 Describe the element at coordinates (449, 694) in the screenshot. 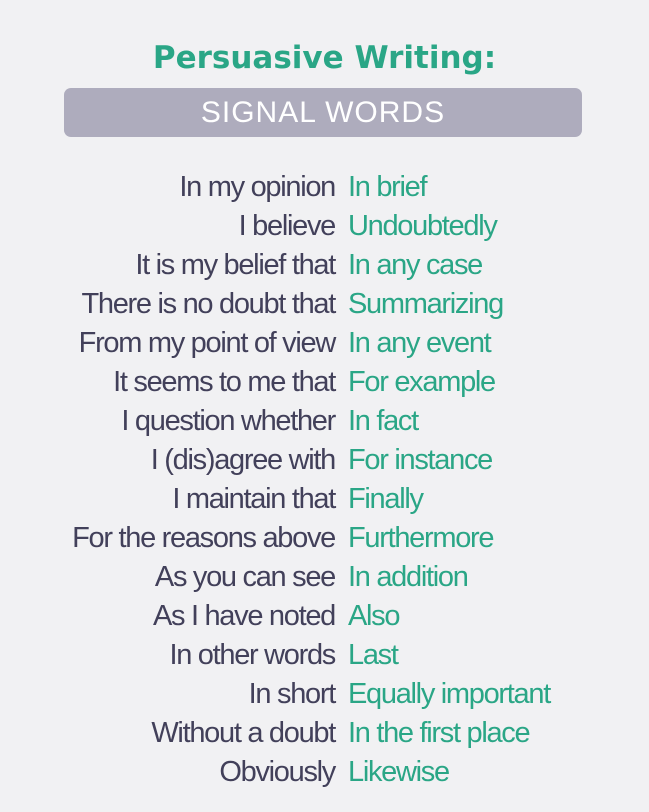

I see `transition-phrase: Equally important` at that location.